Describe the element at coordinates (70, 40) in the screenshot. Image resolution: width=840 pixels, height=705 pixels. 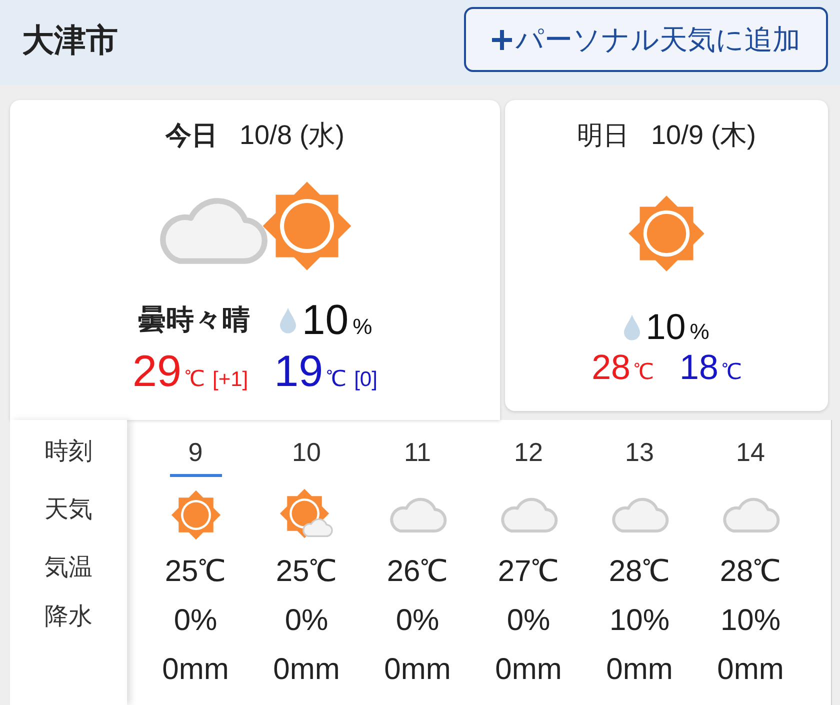
I see `city-title: 大津市` at that location.